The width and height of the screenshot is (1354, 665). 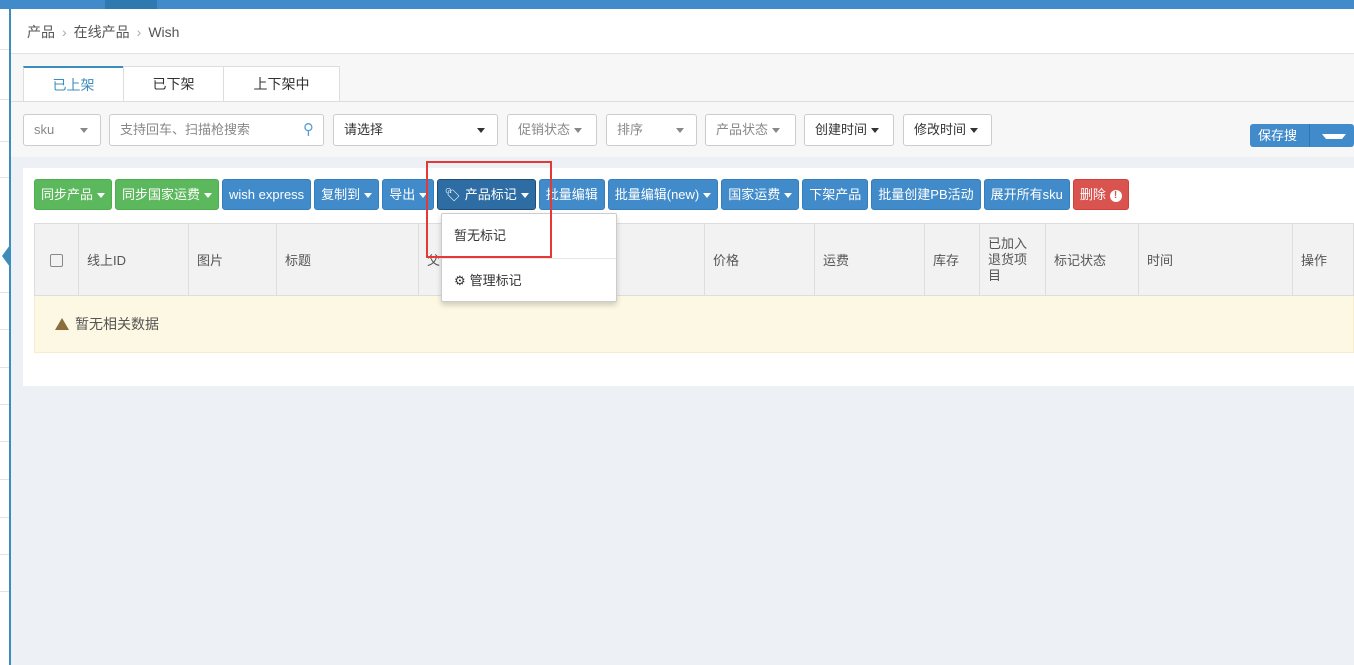 I want to click on tab-delisted: 已下架, so click(x=173, y=84).